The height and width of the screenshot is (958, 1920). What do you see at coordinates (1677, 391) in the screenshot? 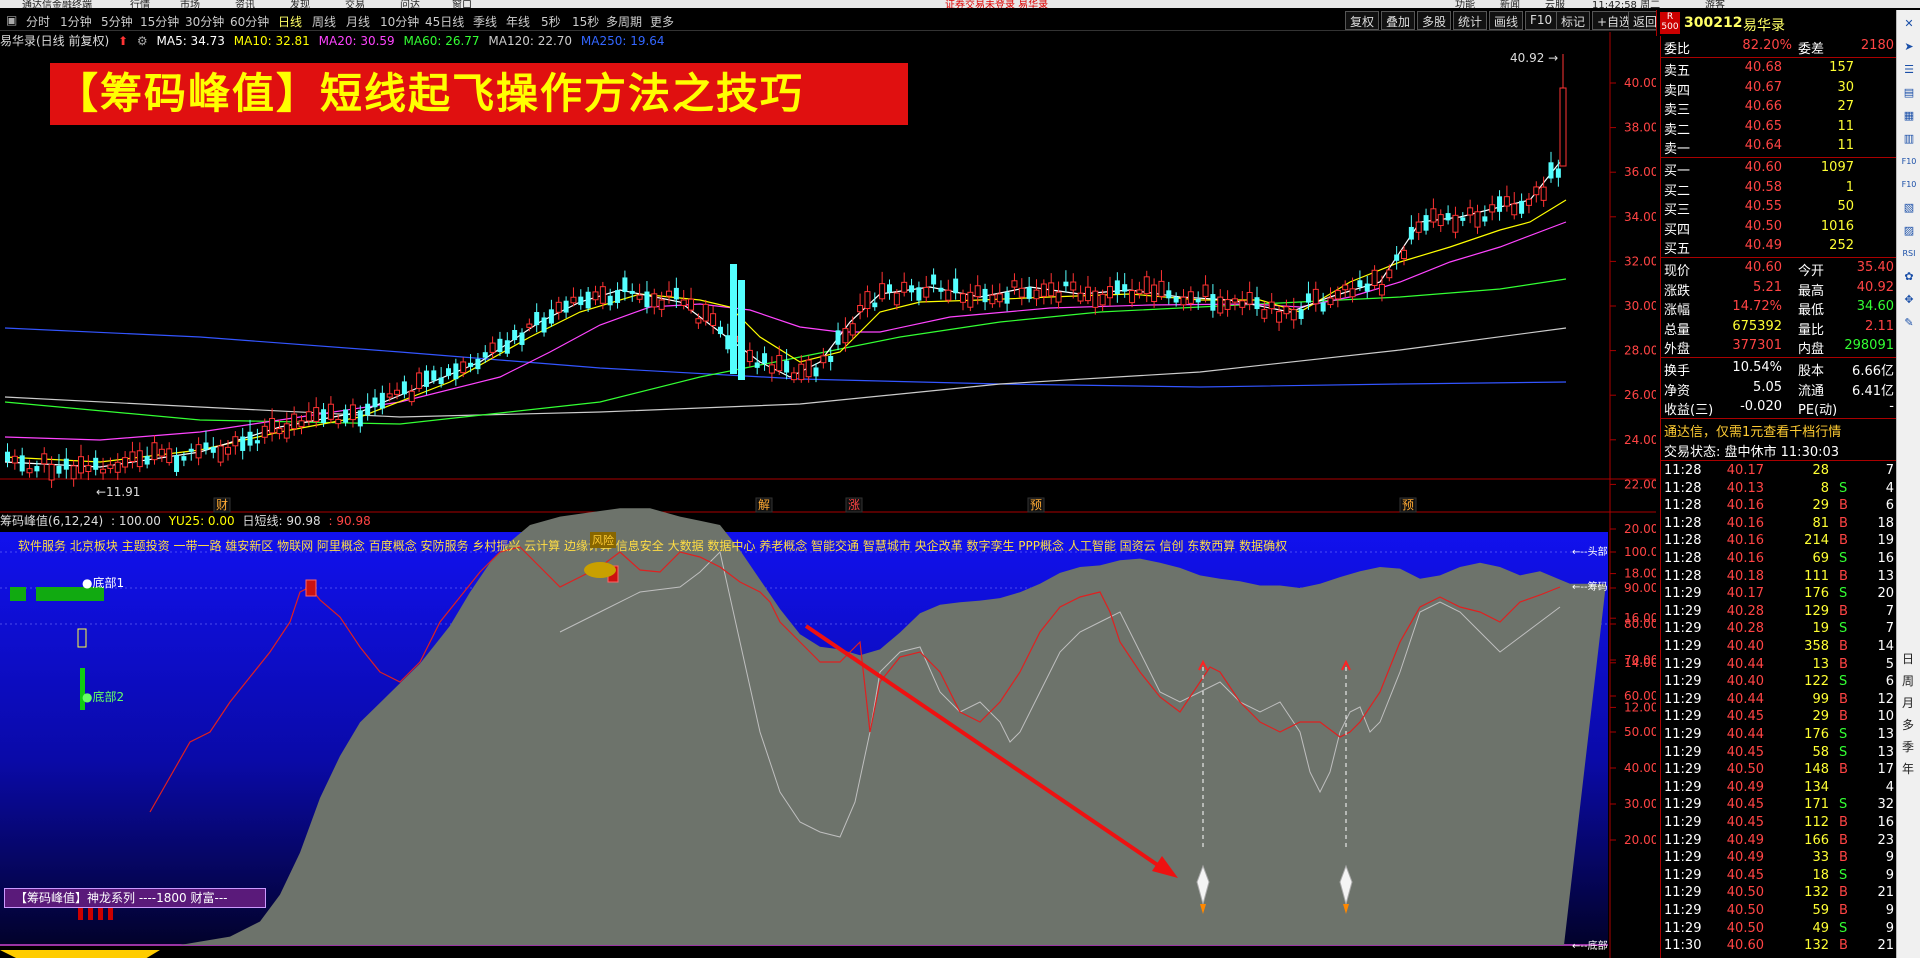
I see `stat2-row-cell: 净资` at bounding box center [1677, 391].